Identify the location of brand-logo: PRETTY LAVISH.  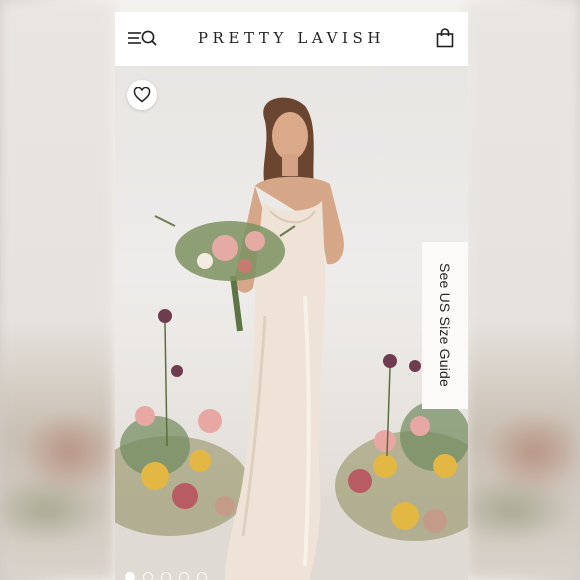
(291, 38).